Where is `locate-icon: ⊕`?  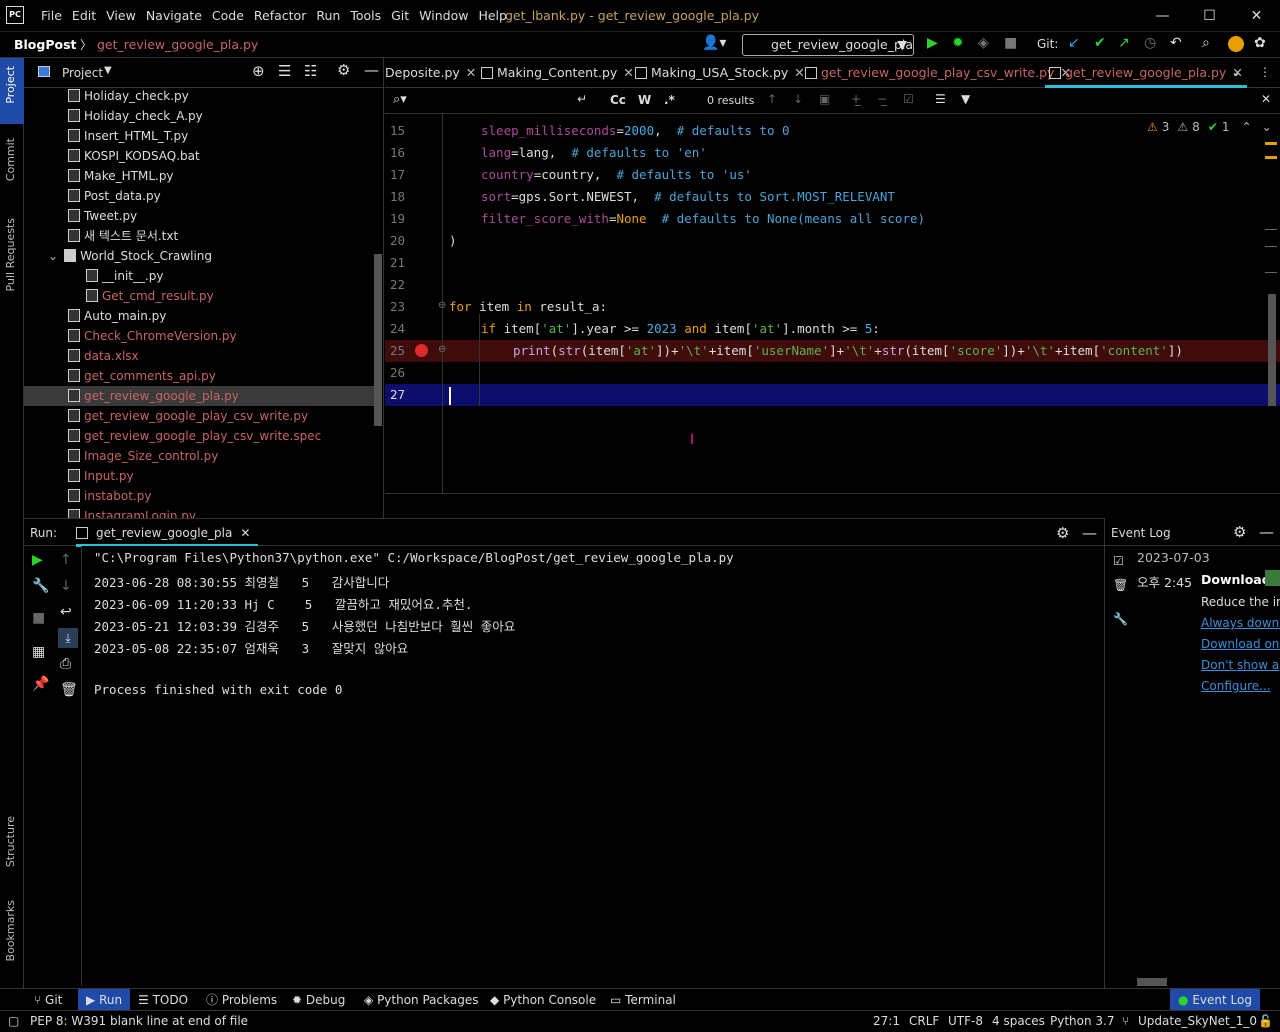
locate-icon: ⊕ is located at coordinates (258, 71).